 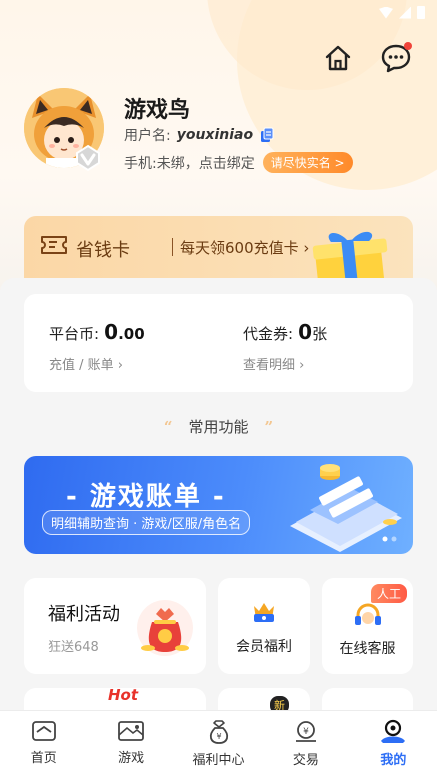 I want to click on game-tab-icon, so click(x=131, y=731).